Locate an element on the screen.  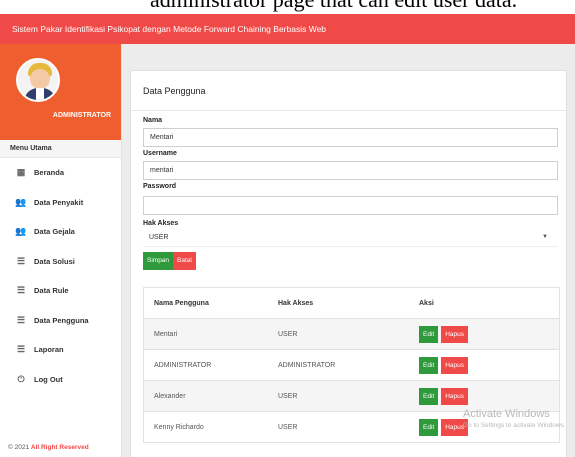
cancel-button: Batal is located at coordinates (184, 261).